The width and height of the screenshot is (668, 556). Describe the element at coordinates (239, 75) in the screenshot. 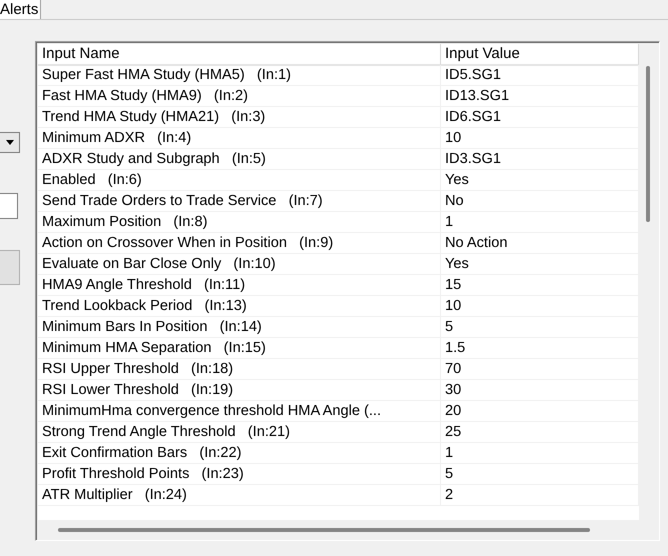

I see `input-name-cell: Super Fast HMA Study (HMA5) (In:1)` at that location.